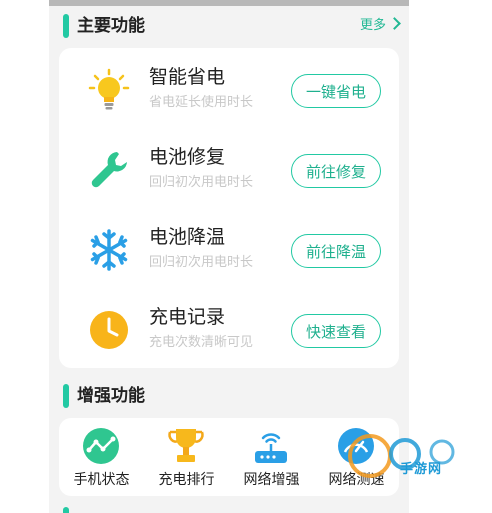 The width and height of the screenshot is (492, 513). Describe the element at coordinates (109, 89) in the screenshot. I see `lightbulb-icon` at that location.